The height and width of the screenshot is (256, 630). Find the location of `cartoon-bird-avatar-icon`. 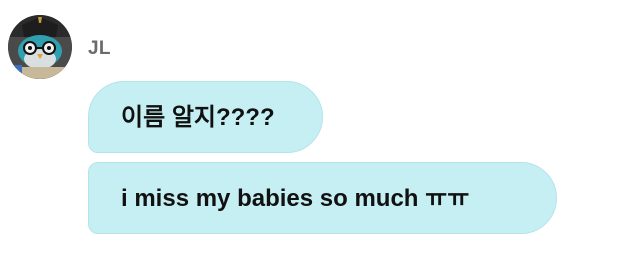

cartoon-bird-avatar-icon is located at coordinates (40, 47).